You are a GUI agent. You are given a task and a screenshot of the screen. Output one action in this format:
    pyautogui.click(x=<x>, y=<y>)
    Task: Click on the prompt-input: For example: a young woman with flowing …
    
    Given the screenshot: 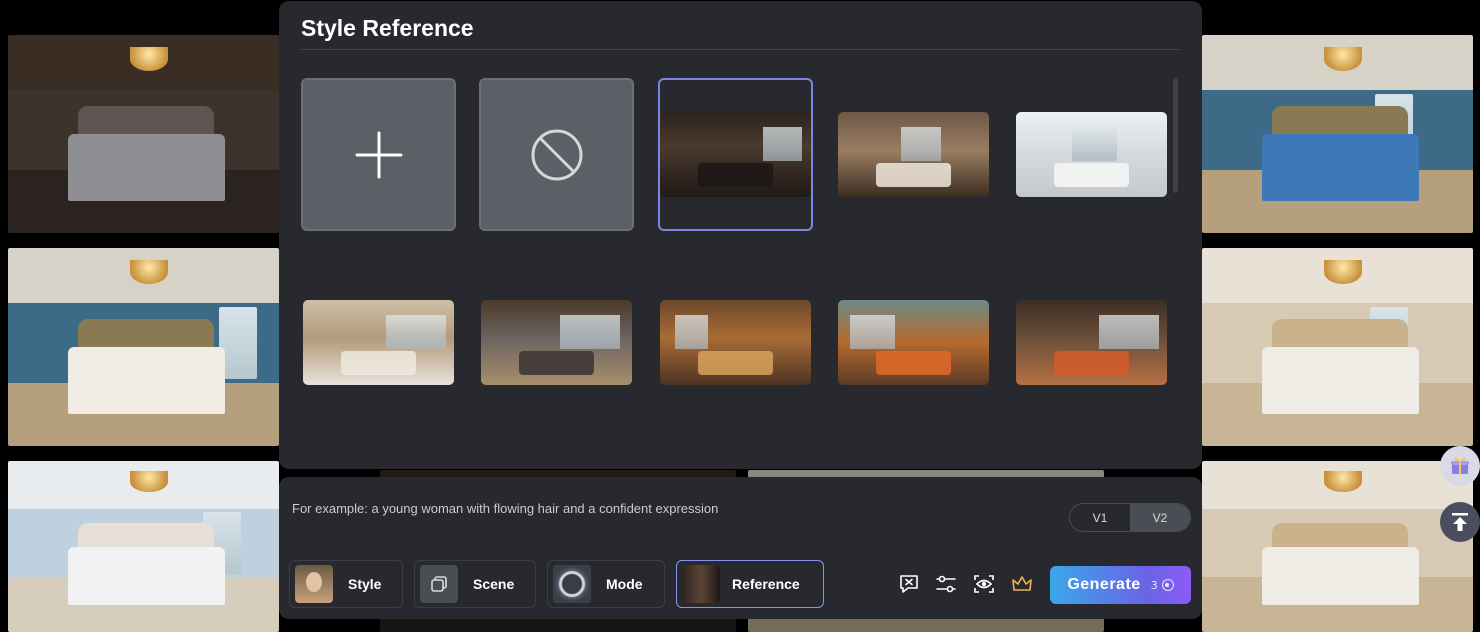 What is the action you would take?
    pyautogui.click(x=505, y=508)
    